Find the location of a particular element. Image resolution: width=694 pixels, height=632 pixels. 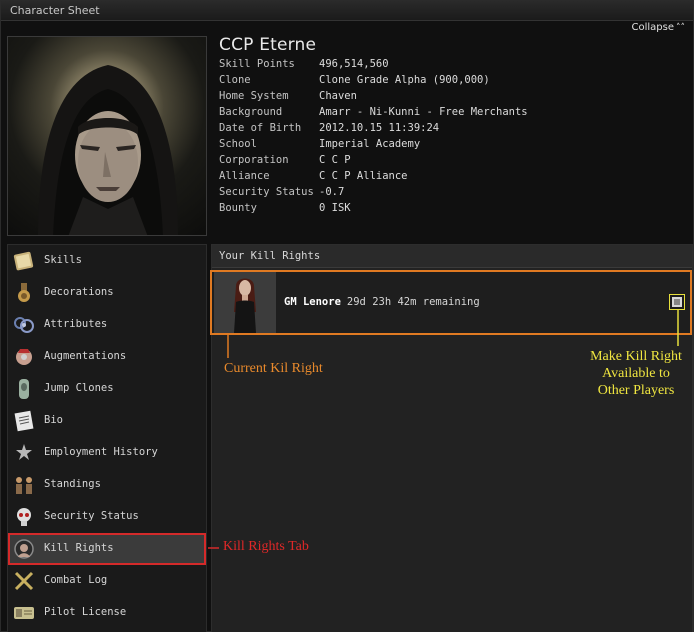

annotation-make-available-line-2: Available to is located at coordinates (636, 373).